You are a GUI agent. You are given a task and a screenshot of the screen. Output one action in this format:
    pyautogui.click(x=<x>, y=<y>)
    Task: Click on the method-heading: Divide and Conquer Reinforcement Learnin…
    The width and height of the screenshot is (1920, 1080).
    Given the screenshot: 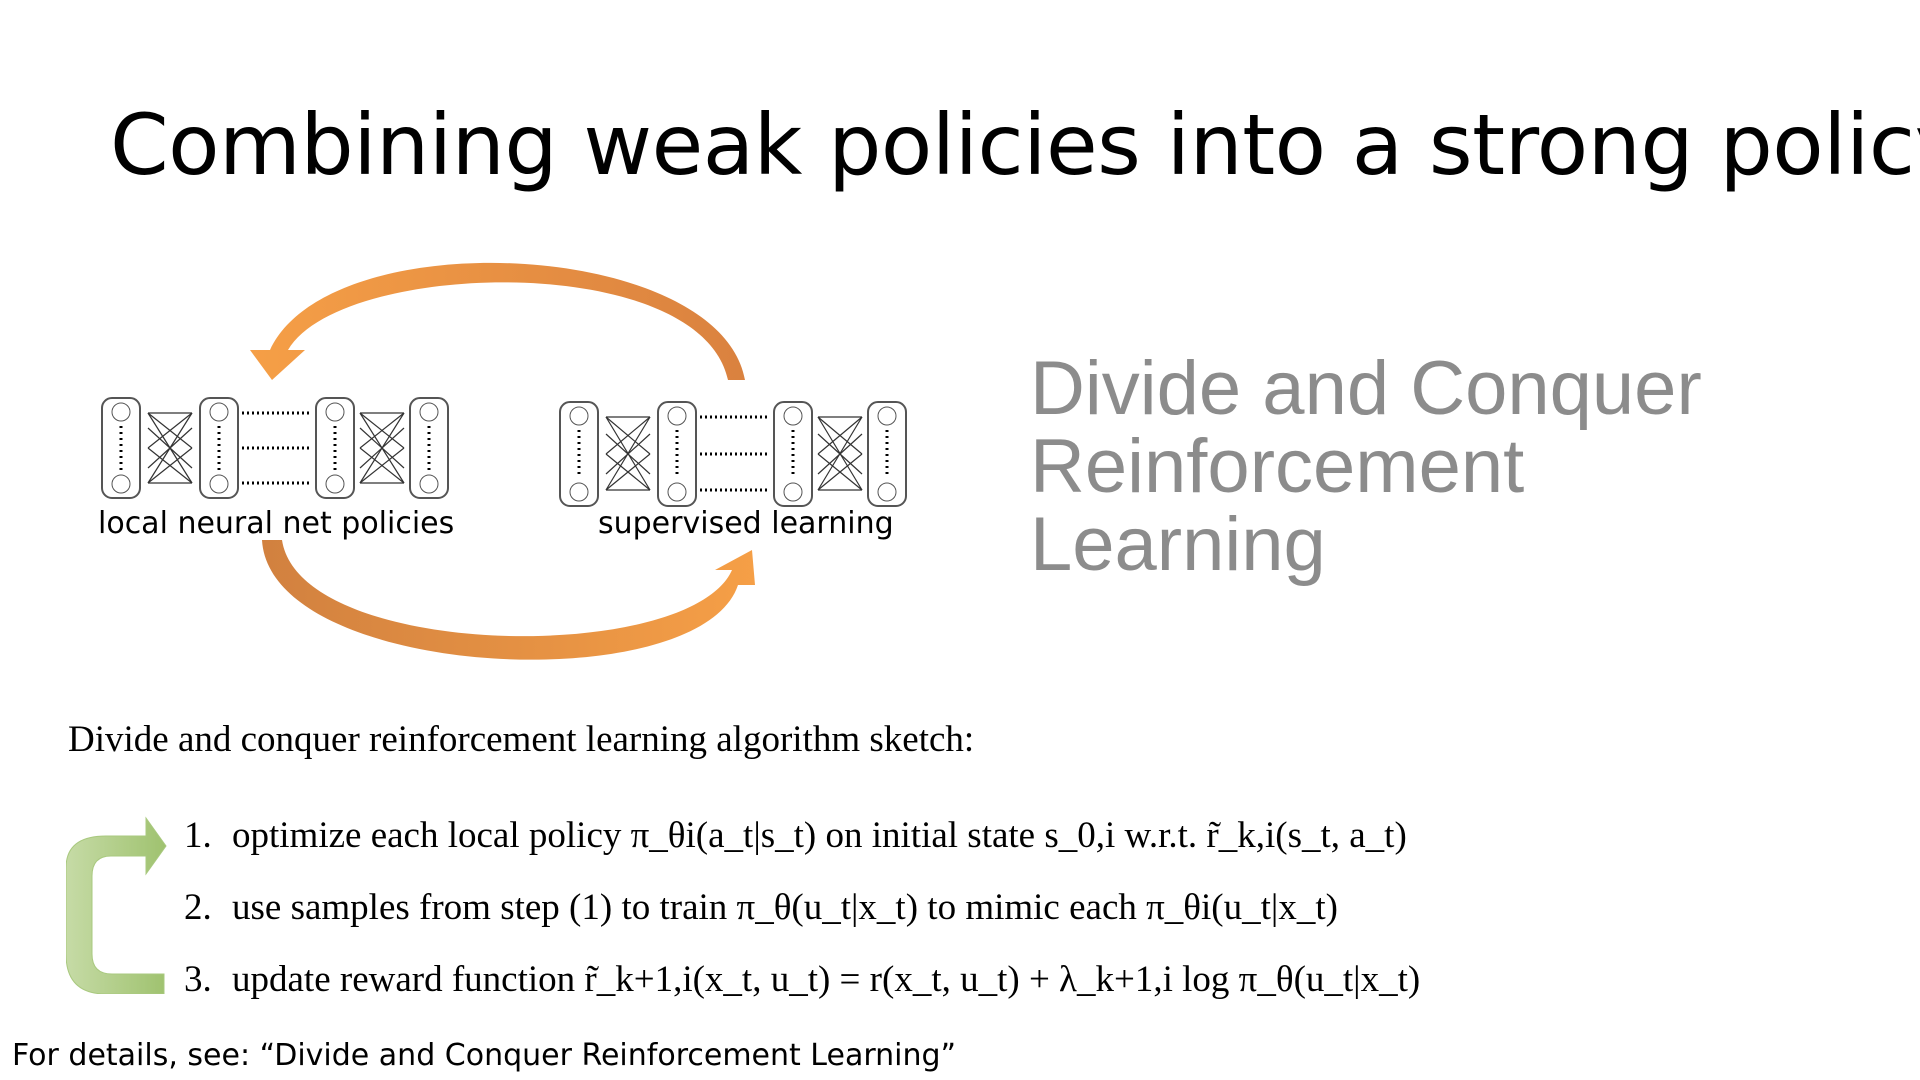 What is the action you would take?
    pyautogui.click(x=1366, y=467)
    